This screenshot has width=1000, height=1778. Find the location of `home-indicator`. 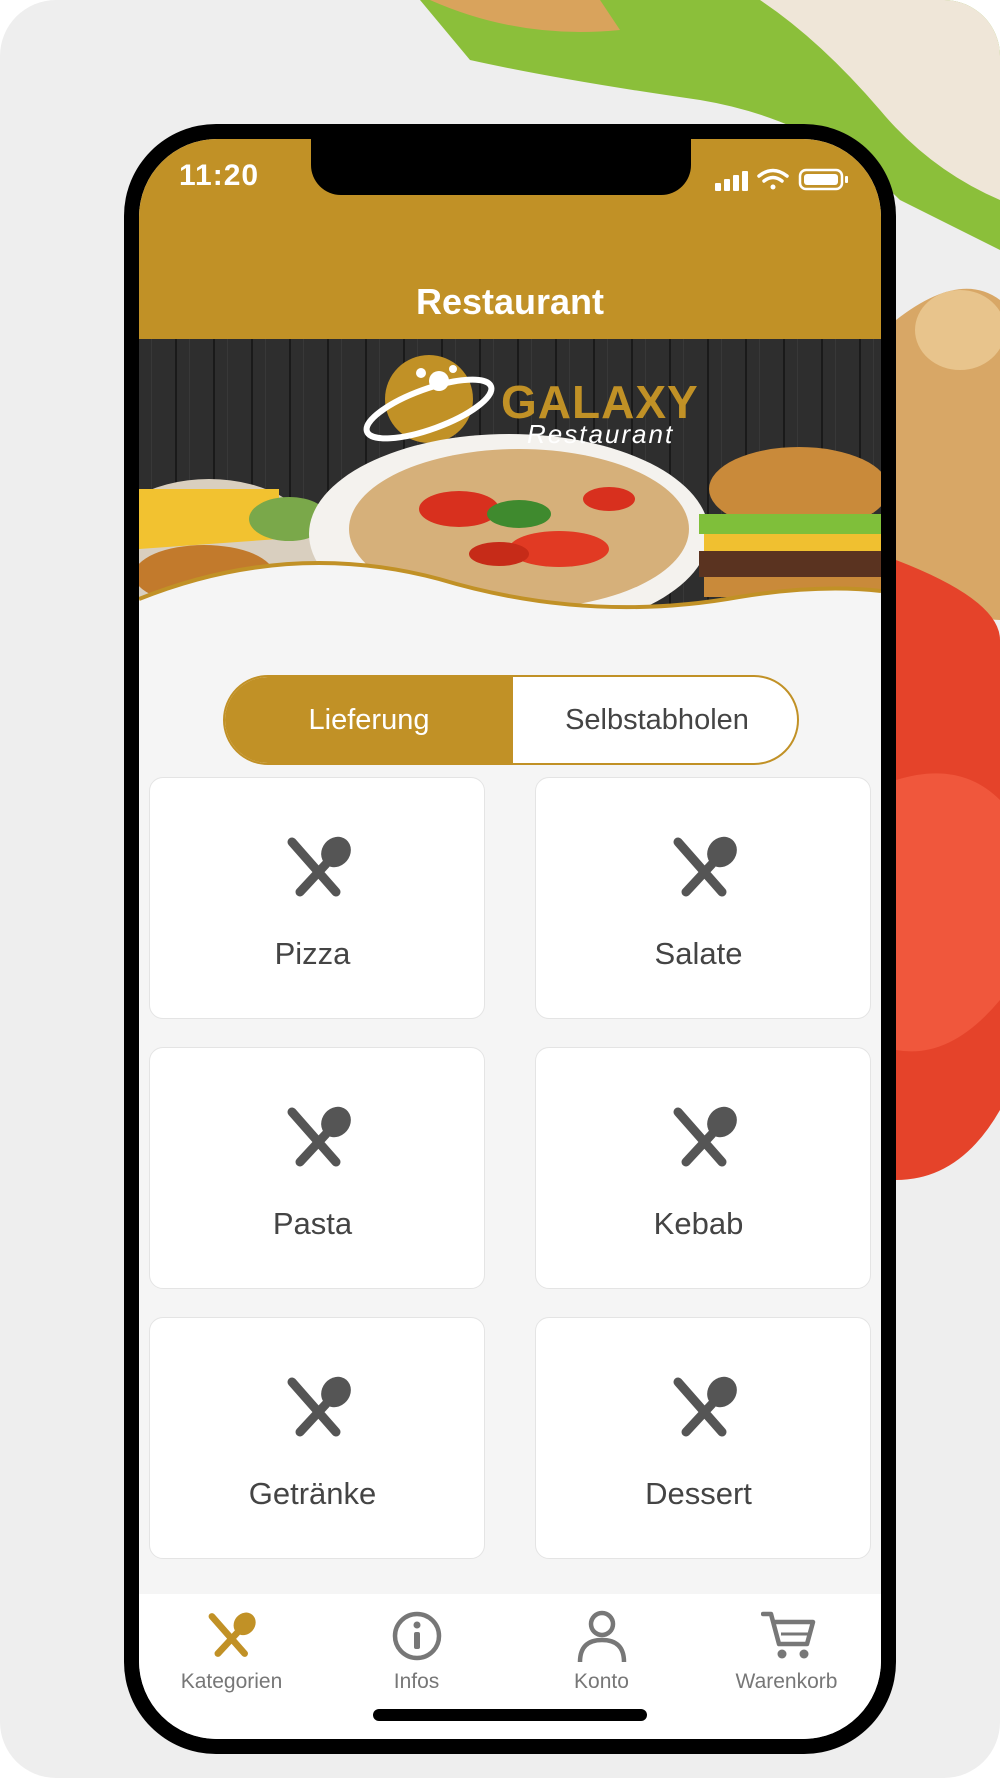

home-indicator is located at coordinates (510, 1715).